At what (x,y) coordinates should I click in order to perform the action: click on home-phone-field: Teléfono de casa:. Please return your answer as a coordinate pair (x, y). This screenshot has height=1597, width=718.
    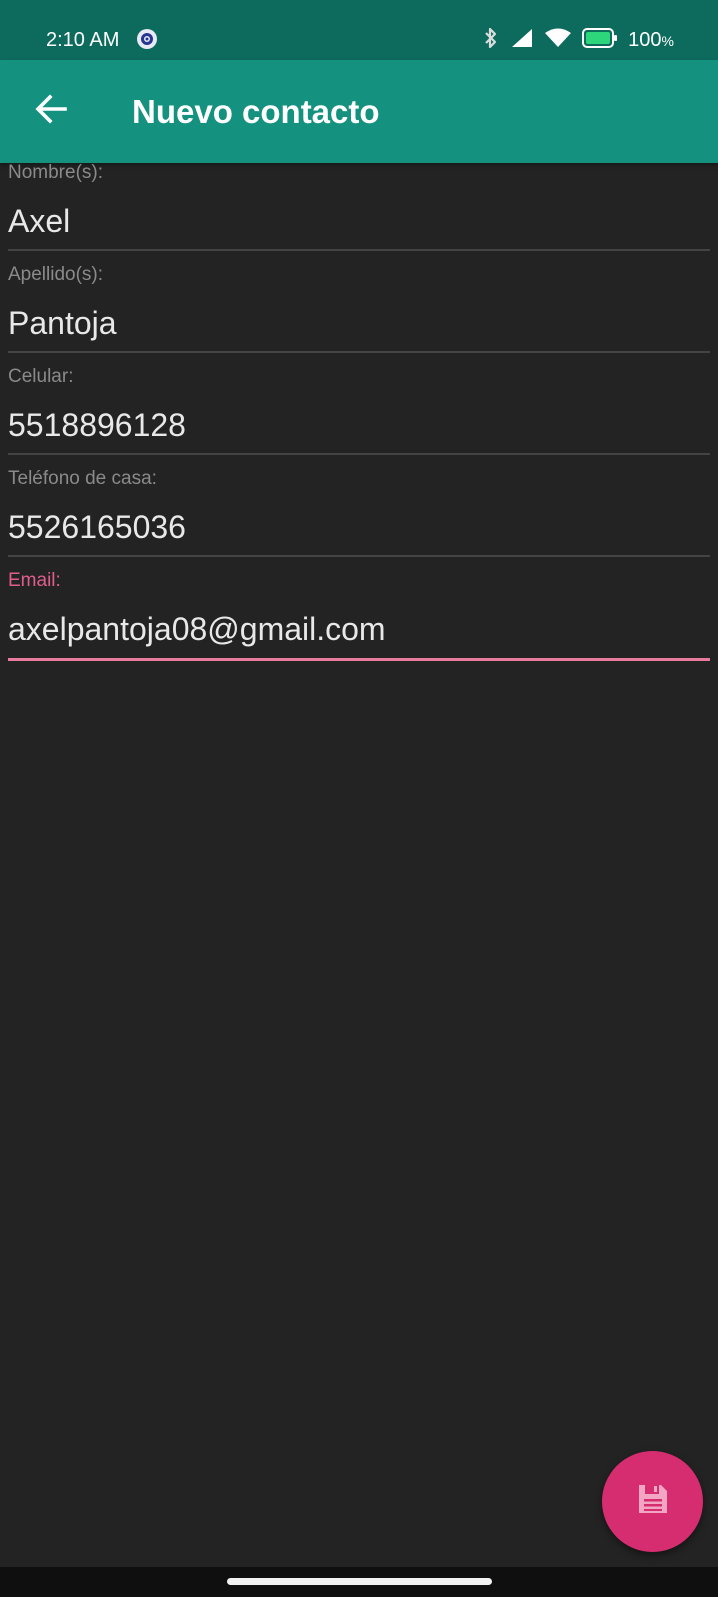
    Looking at the image, I should click on (359, 519).